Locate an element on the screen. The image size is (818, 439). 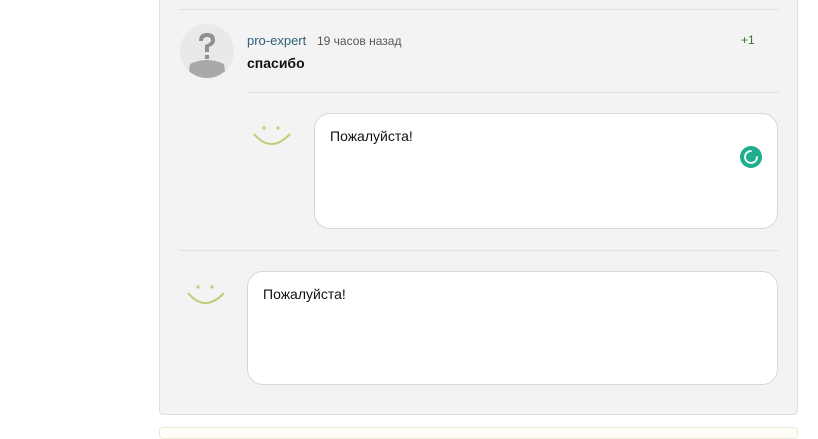
comment-author-link: pro-expert is located at coordinates (276, 40).